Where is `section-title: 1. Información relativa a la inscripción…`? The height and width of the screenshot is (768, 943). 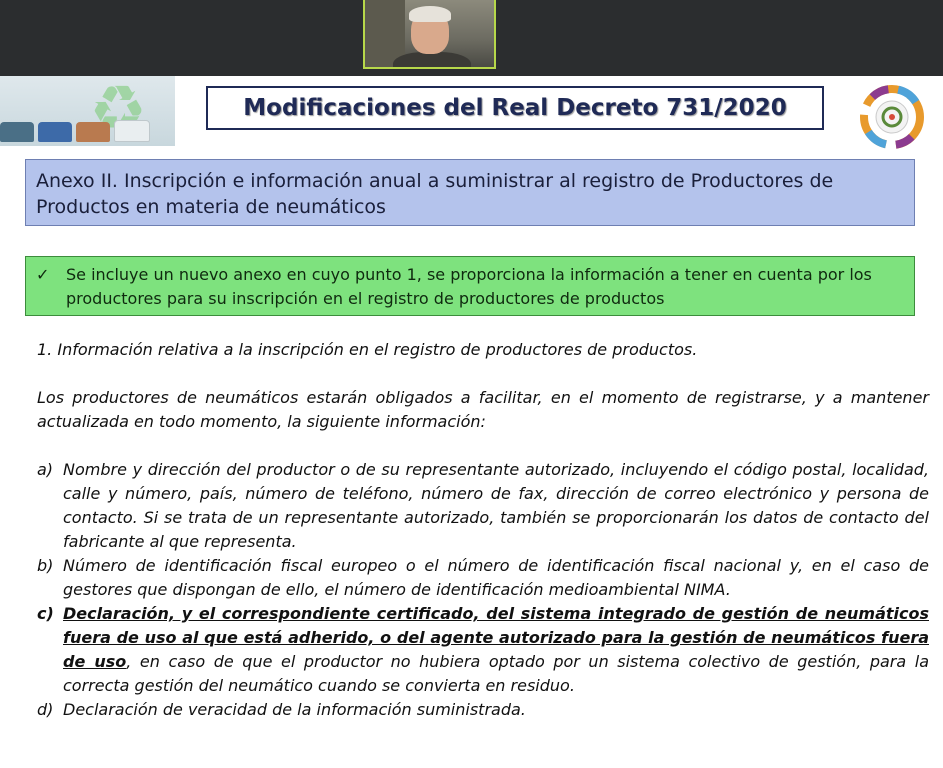 section-title: 1. Información relativa a la inscripción… is located at coordinates (367, 349).